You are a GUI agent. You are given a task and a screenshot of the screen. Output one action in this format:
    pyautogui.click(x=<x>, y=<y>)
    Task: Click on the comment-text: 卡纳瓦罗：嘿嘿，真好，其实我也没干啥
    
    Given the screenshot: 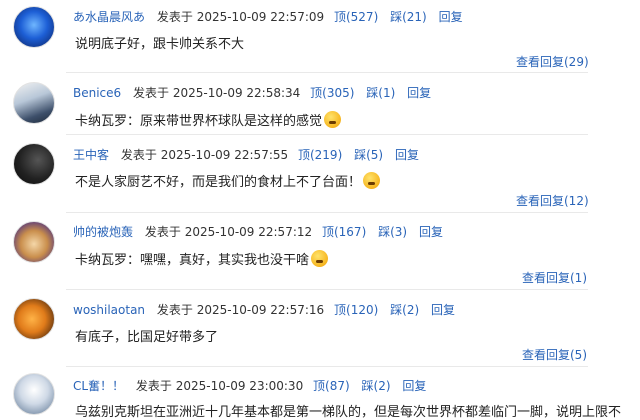 What is the action you would take?
    pyautogui.click(x=192, y=260)
    